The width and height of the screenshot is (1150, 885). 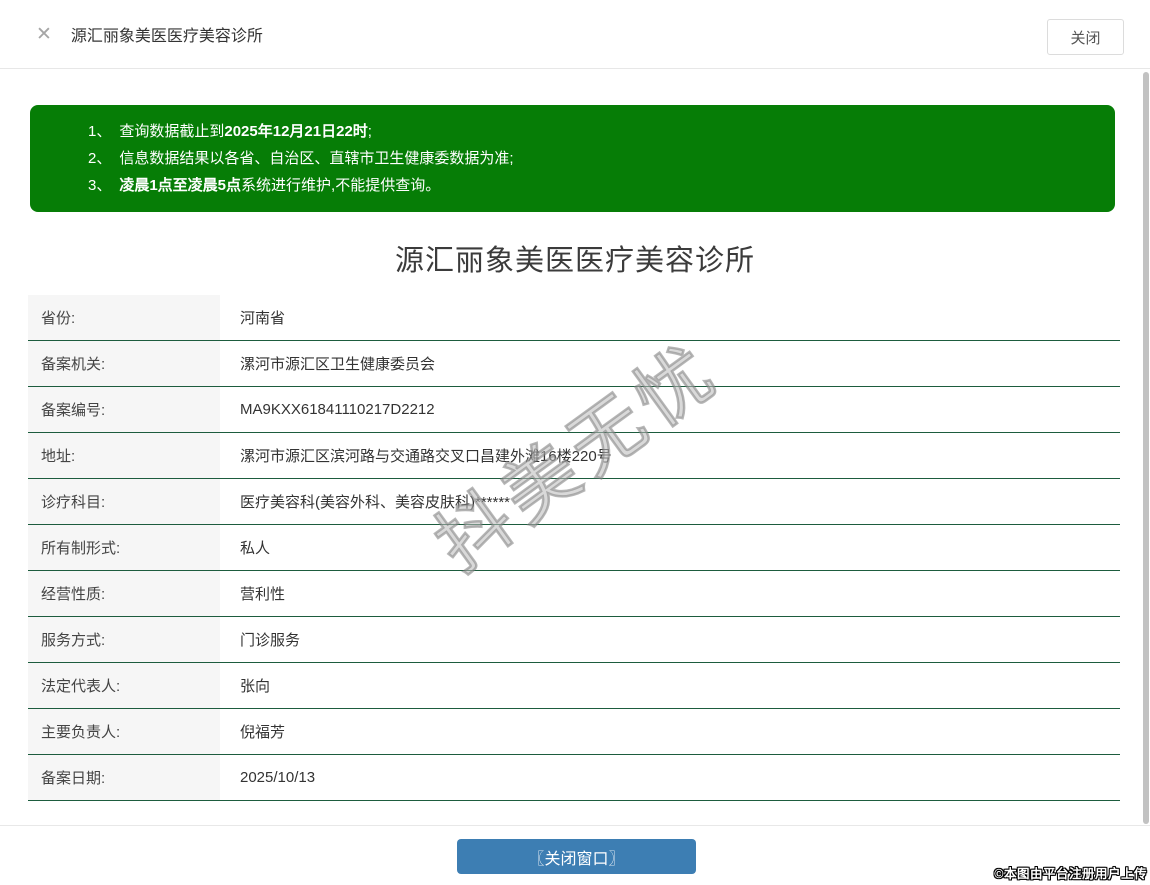 I want to click on table-row: 备案编号: MA9KXX61841110217D2212, so click(x=574, y=410).